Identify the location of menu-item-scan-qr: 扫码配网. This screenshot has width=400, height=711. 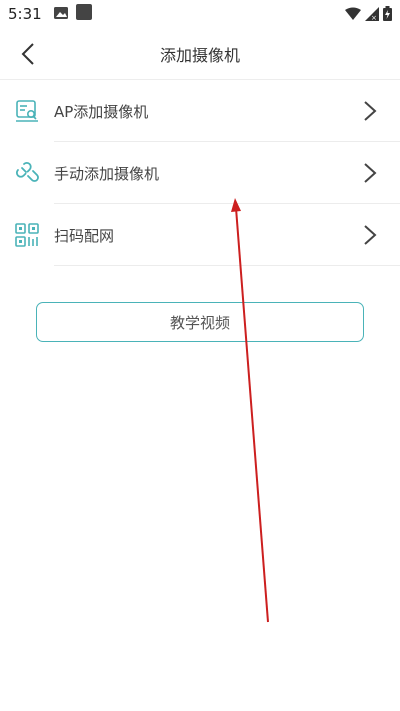
(200, 235).